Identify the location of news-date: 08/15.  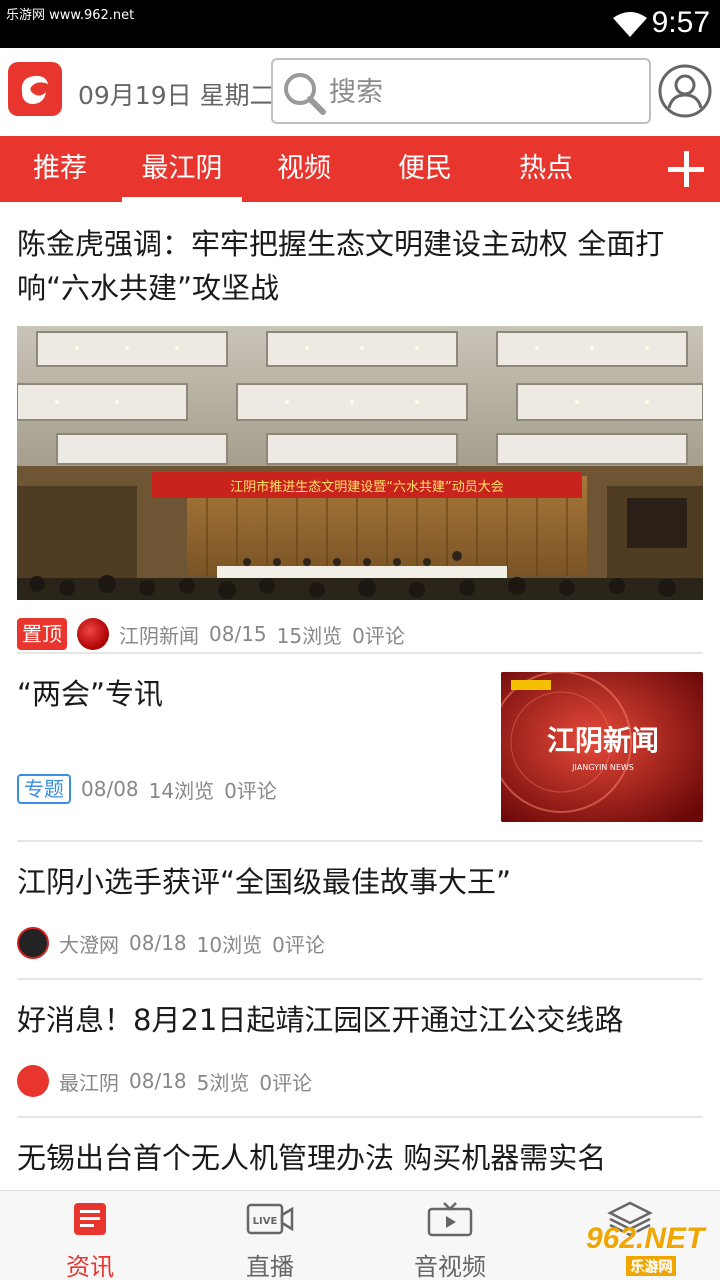
(238, 634).